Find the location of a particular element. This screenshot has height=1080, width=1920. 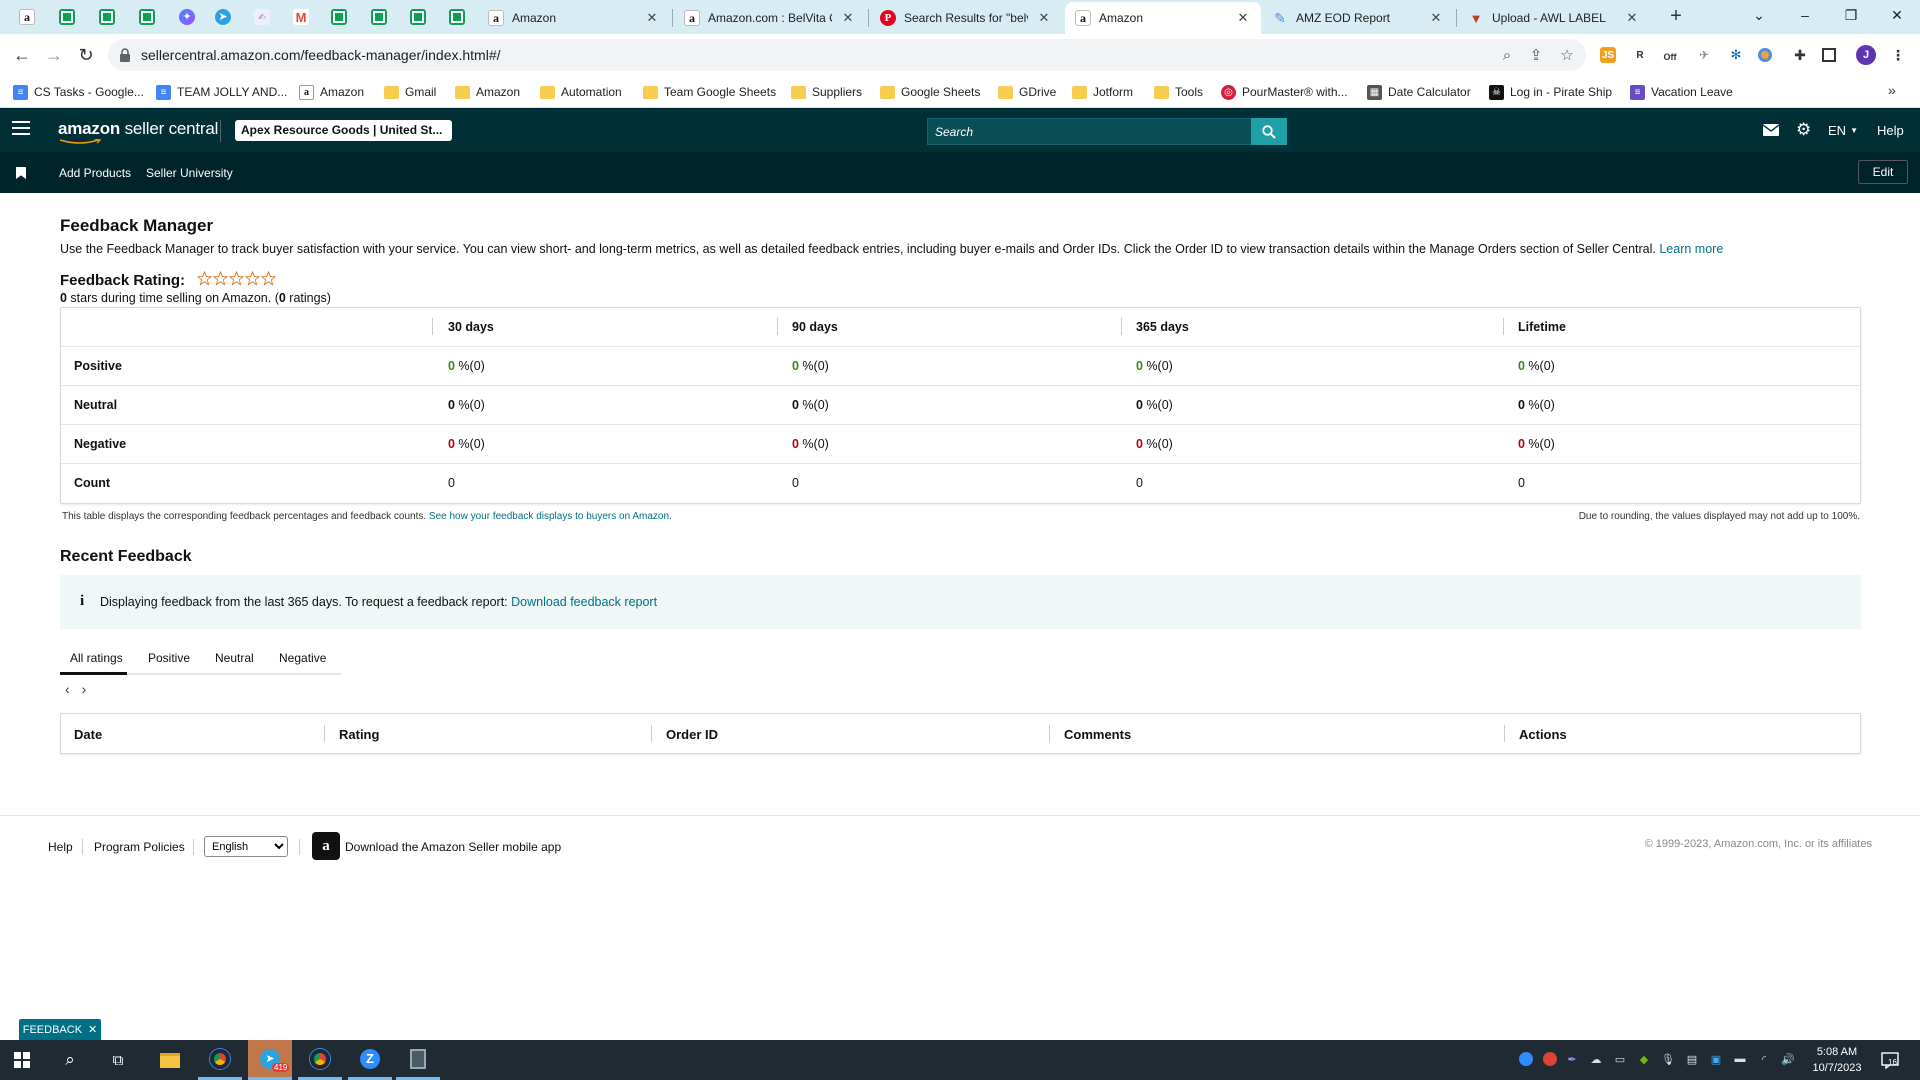

hamburger-menu-icon is located at coordinates (21, 130).